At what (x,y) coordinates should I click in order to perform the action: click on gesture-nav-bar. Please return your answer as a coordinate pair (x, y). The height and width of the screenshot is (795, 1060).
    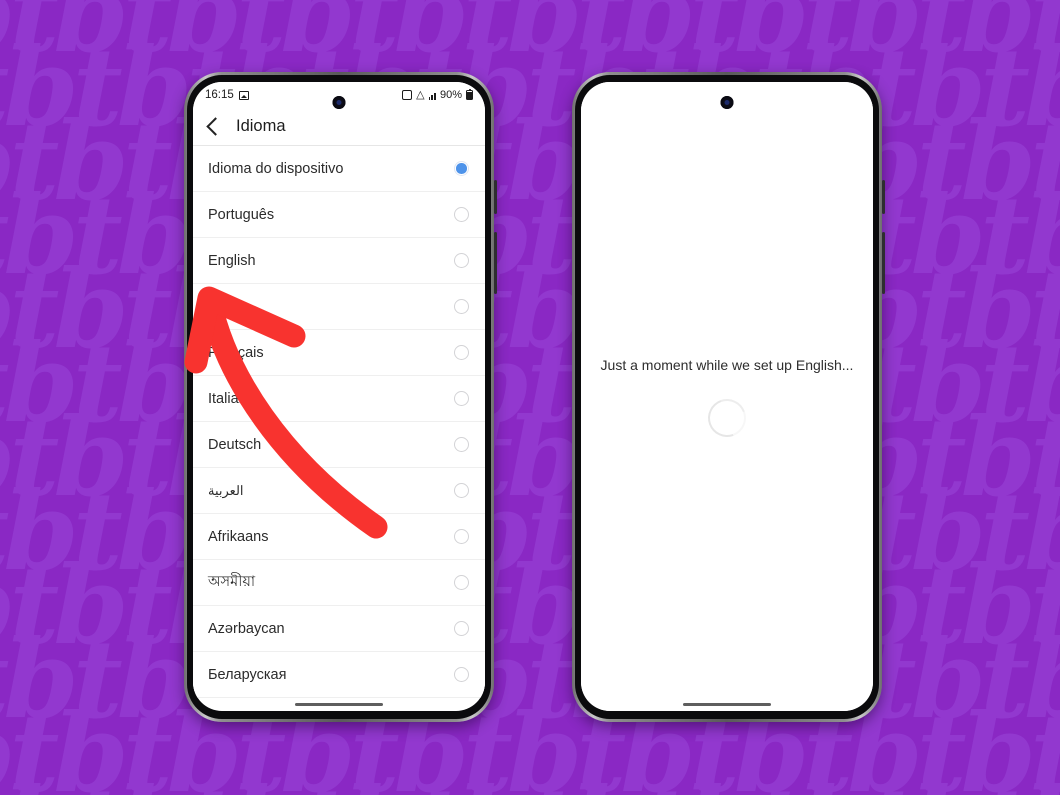
    Looking at the image, I should click on (339, 704).